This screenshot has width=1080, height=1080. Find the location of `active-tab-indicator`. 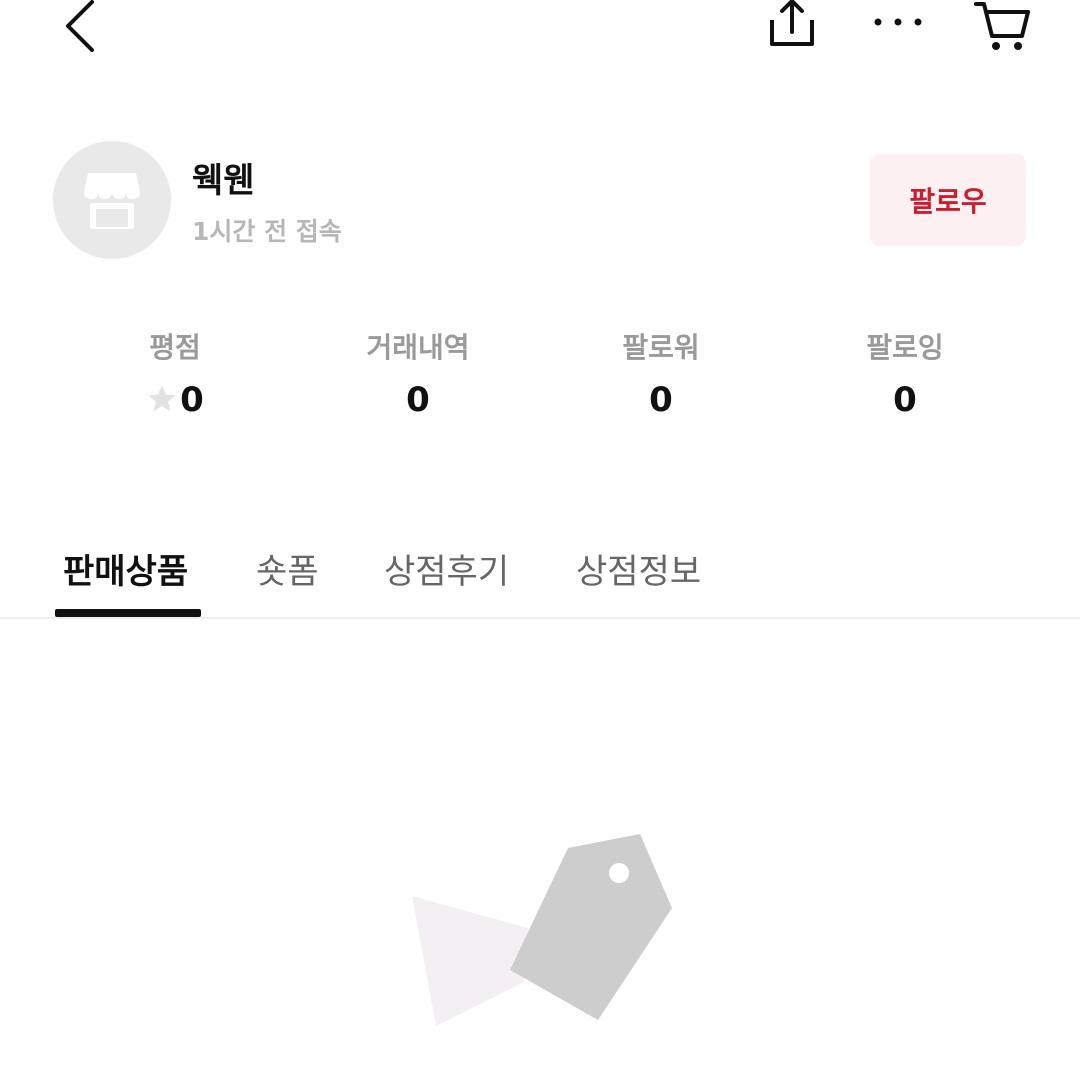

active-tab-indicator is located at coordinates (128, 613).